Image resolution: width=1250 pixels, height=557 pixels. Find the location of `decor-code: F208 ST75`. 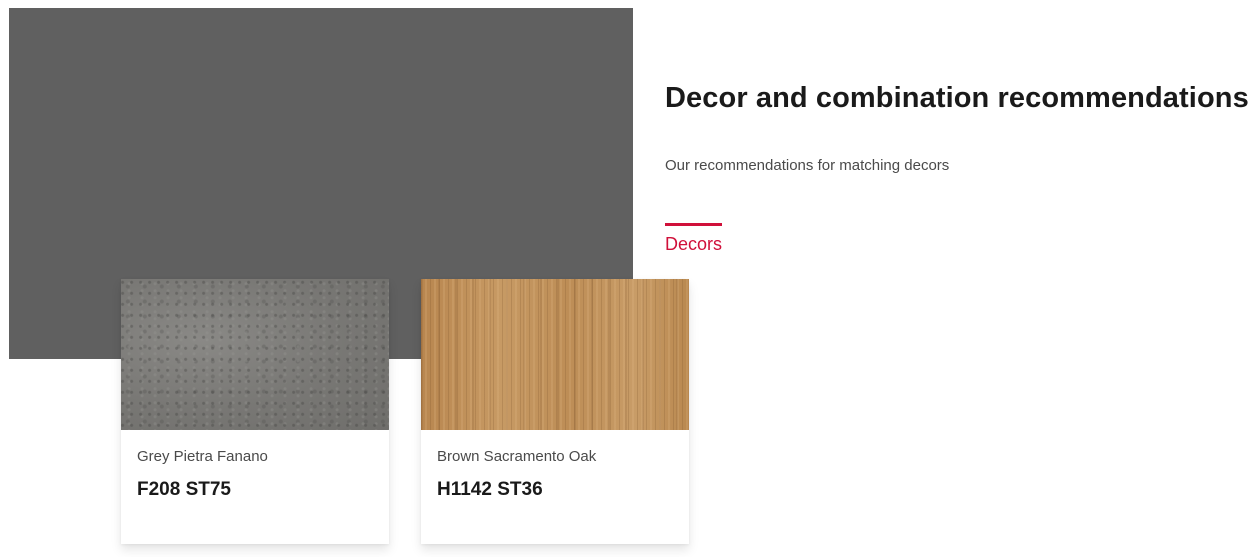

decor-code: F208 ST75 is located at coordinates (184, 489).